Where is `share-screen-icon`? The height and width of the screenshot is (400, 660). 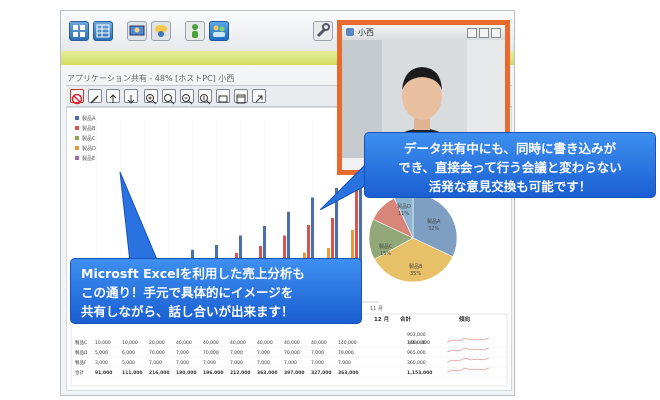
share-screen-icon is located at coordinates (137, 31).